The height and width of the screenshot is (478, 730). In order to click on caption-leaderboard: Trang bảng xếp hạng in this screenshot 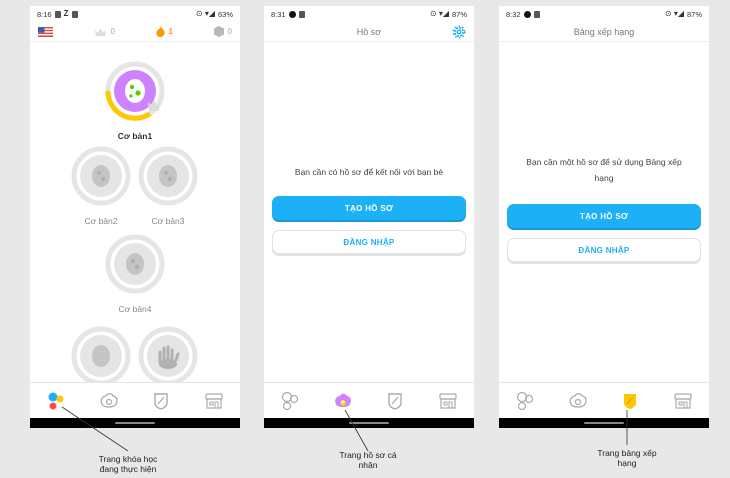, I will do `click(627, 458)`.